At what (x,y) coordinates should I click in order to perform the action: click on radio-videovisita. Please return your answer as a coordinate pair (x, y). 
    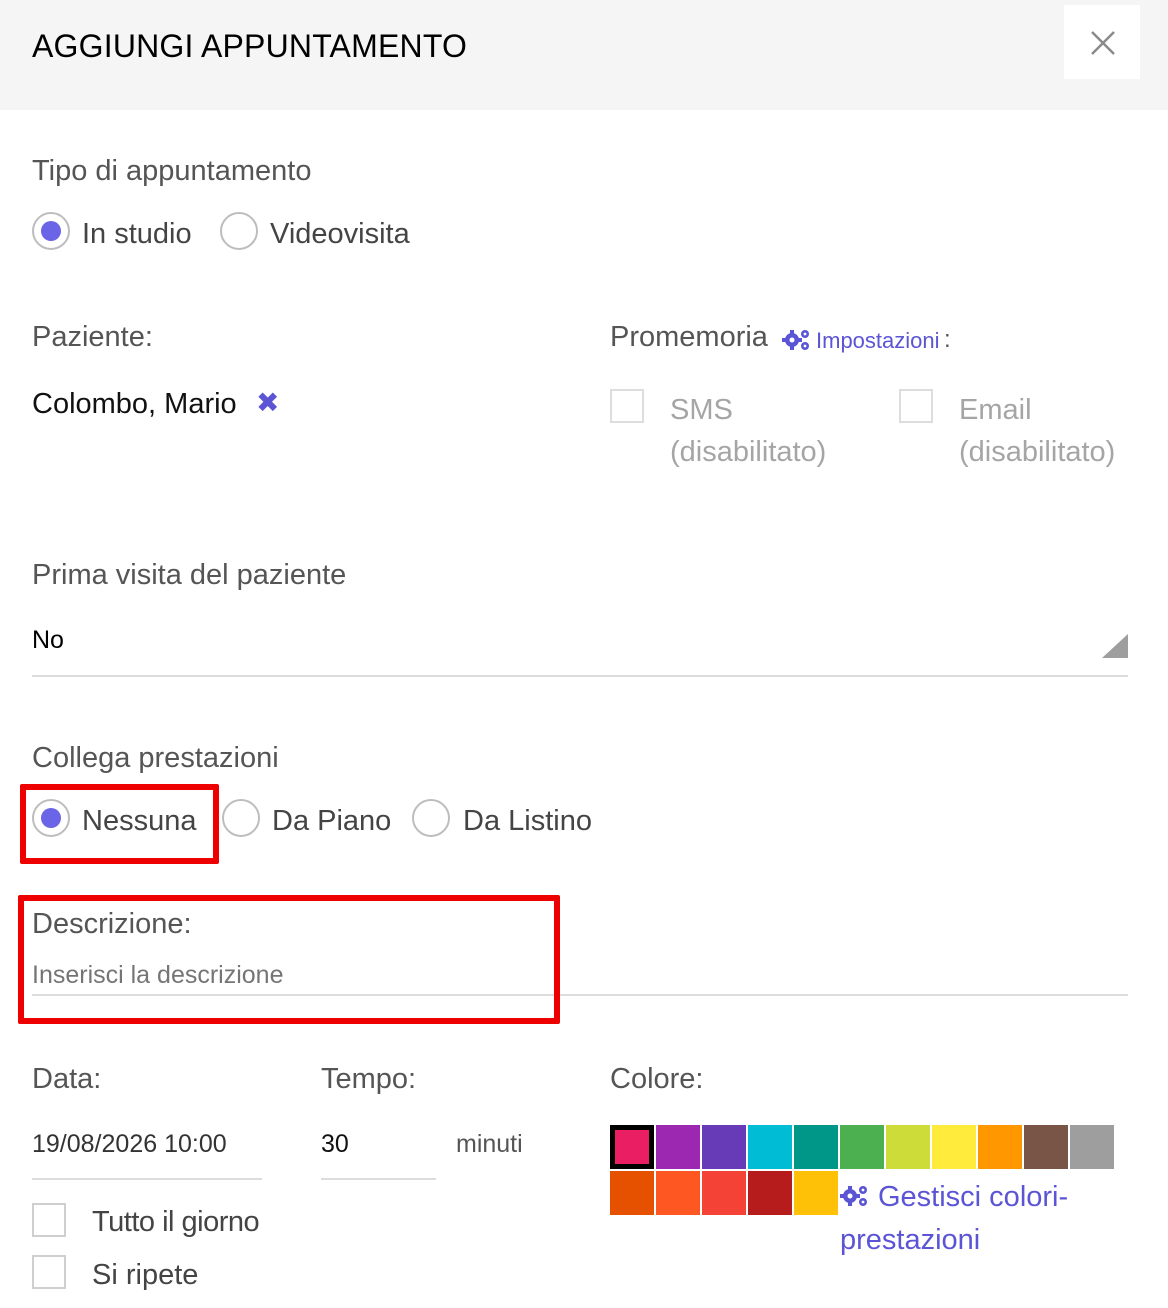
    Looking at the image, I should click on (239, 231).